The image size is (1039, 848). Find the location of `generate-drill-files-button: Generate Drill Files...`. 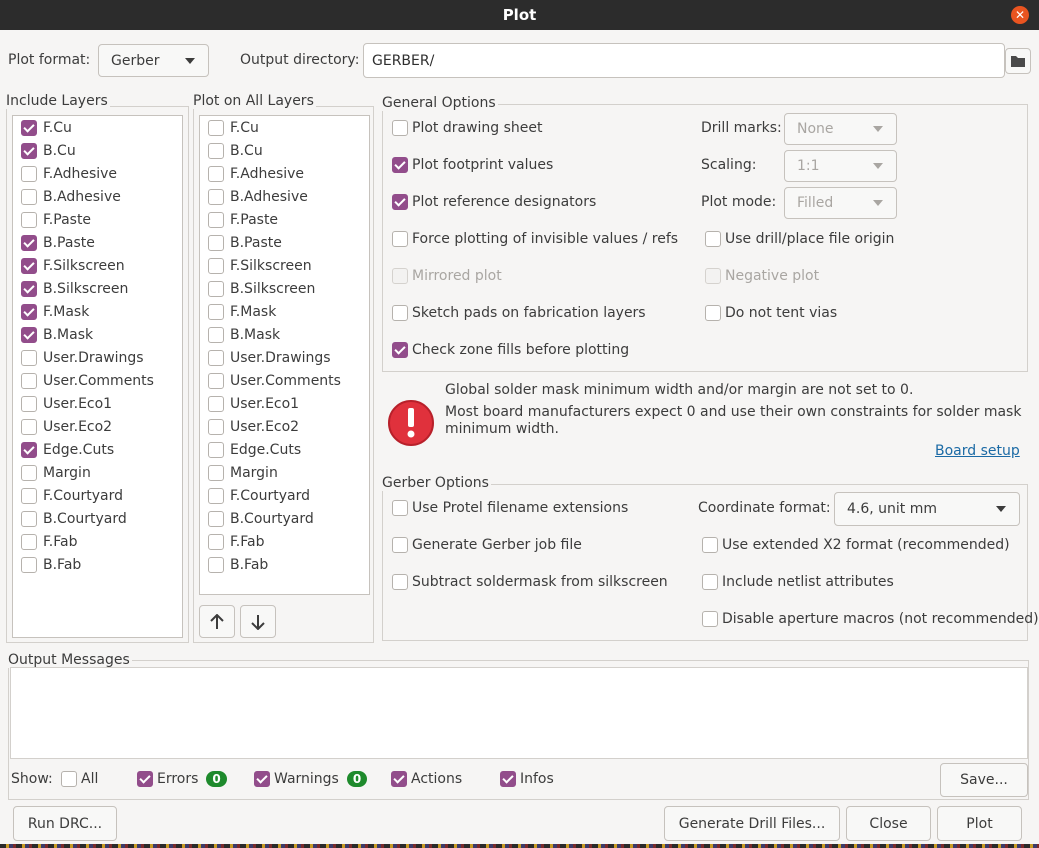

generate-drill-files-button: Generate Drill Files... is located at coordinates (752, 823).